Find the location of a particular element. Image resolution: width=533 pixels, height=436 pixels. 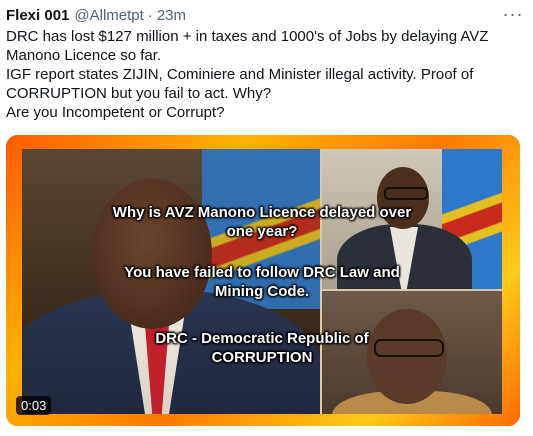

tweet-text-line: Manono Licence so far. is located at coordinates (84, 55).